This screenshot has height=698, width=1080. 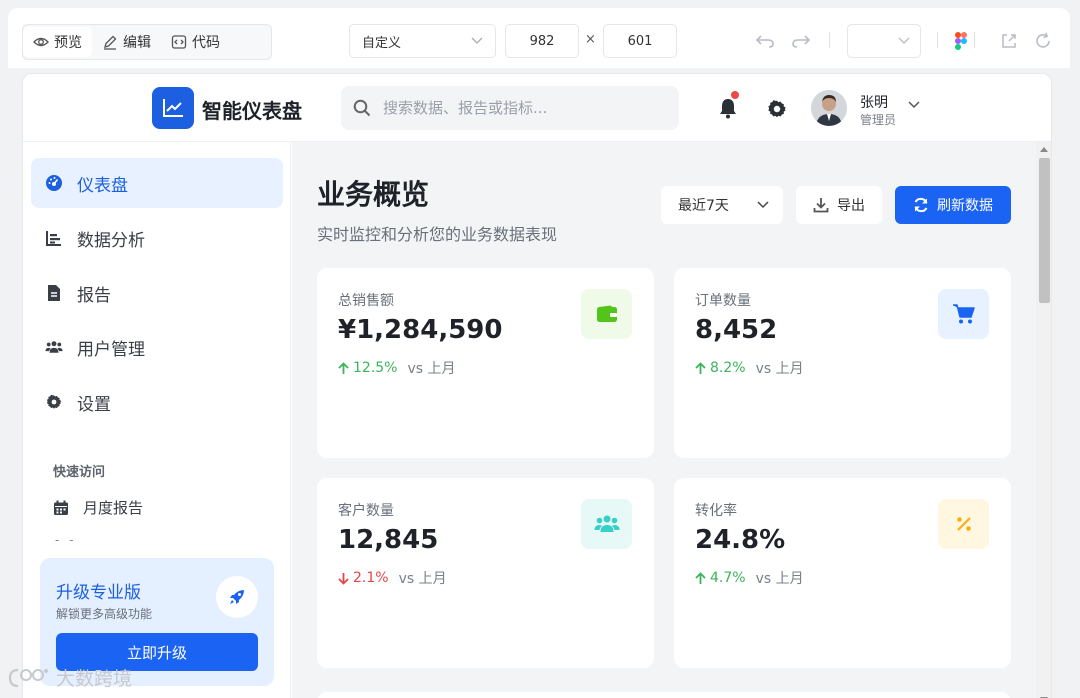 I want to click on width-input: 982, so click(x=542, y=41).